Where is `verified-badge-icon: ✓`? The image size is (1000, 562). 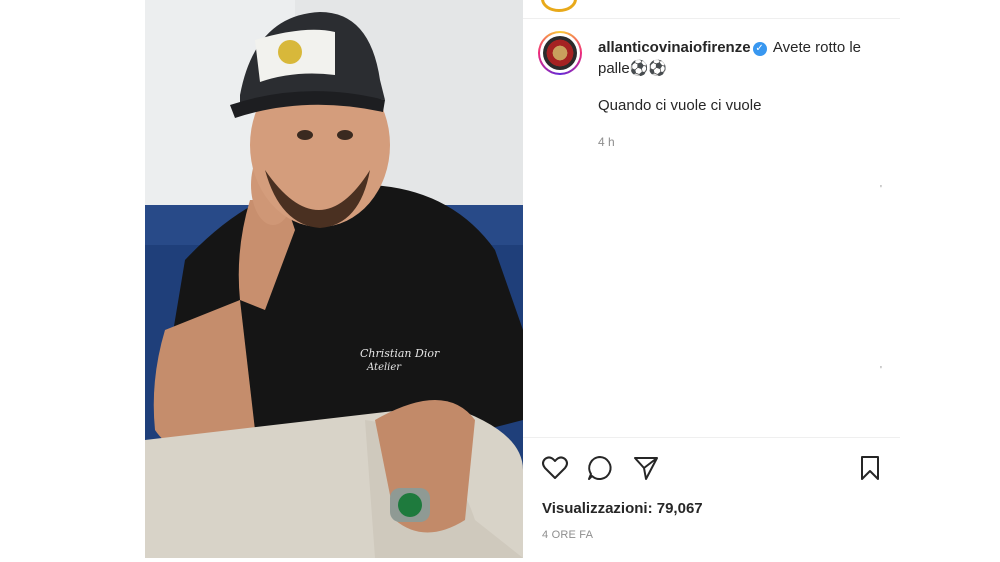
verified-badge-icon: ✓ is located at coordinates (759, 49).